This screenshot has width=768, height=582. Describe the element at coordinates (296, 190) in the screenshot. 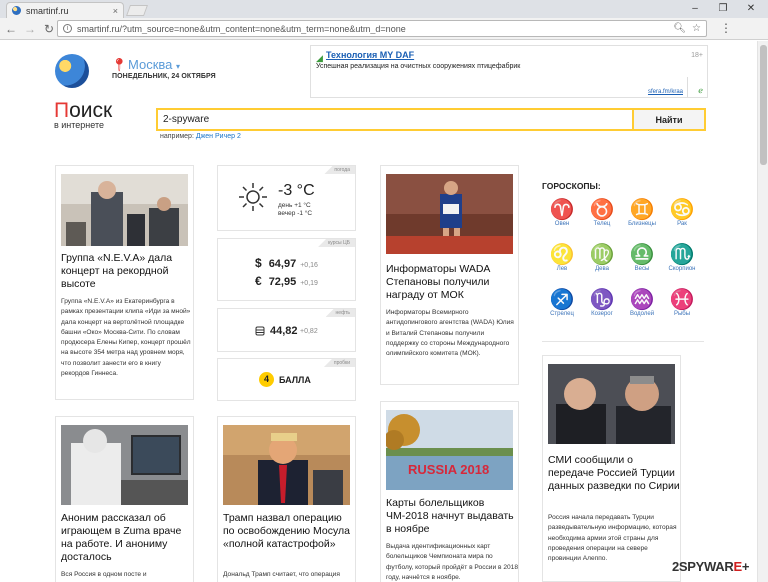

I see `current-temperature: -3 °C` at that location.